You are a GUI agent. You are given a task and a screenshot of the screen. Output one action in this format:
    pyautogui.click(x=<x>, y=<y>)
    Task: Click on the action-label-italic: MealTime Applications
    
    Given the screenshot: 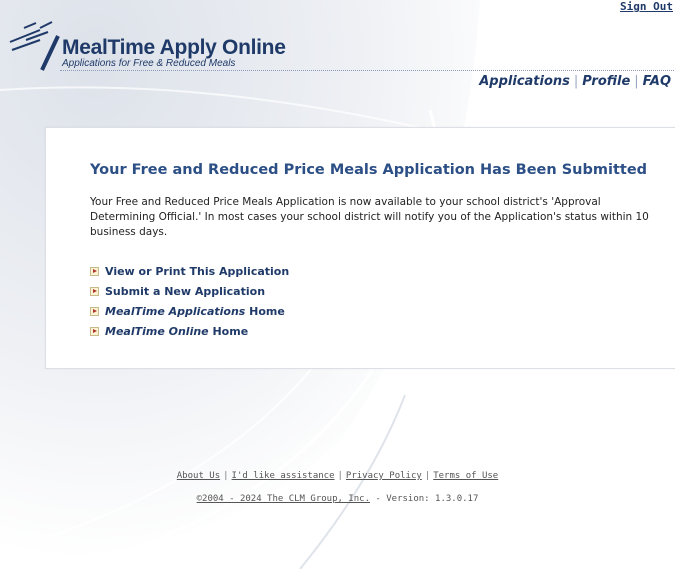 What is the action you would take?
    pyautogui.click(x=175, y=311)
    